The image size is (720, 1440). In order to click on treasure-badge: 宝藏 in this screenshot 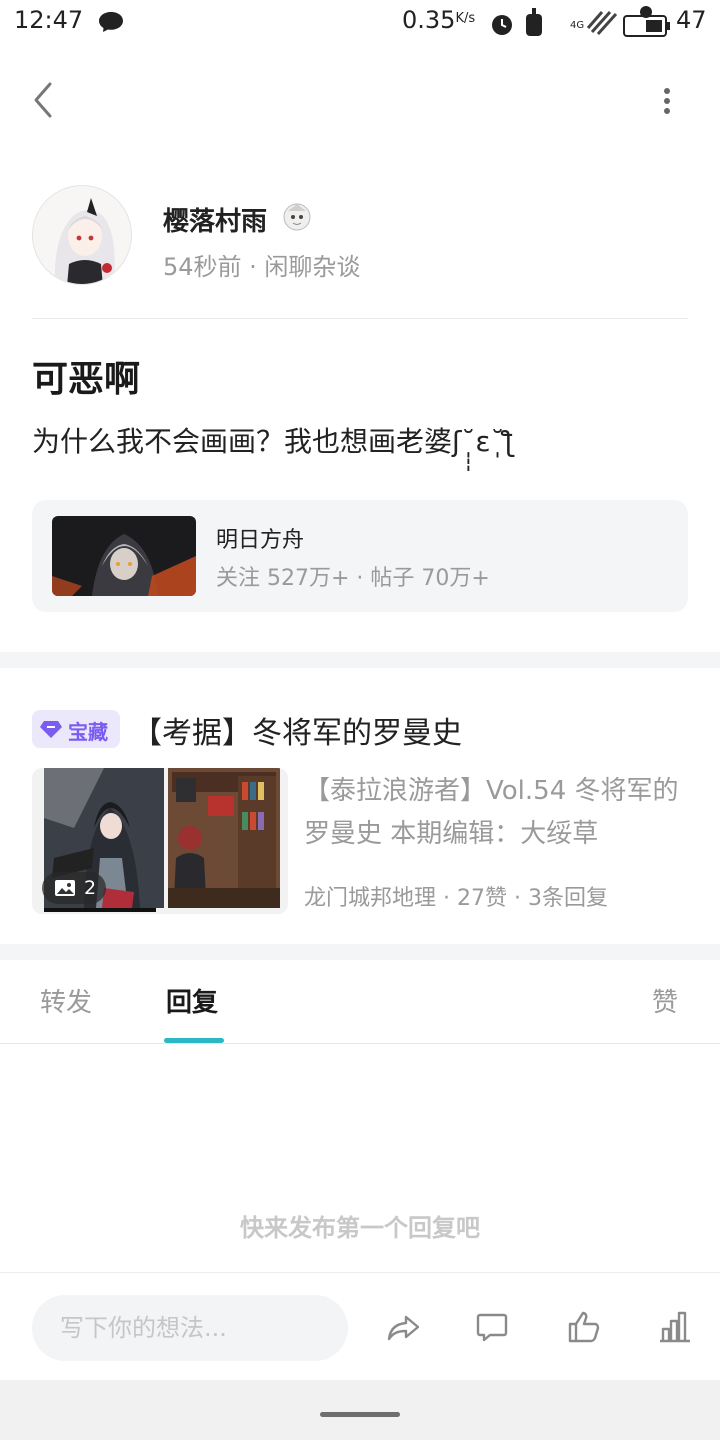, I will do `click(76, 729)`.